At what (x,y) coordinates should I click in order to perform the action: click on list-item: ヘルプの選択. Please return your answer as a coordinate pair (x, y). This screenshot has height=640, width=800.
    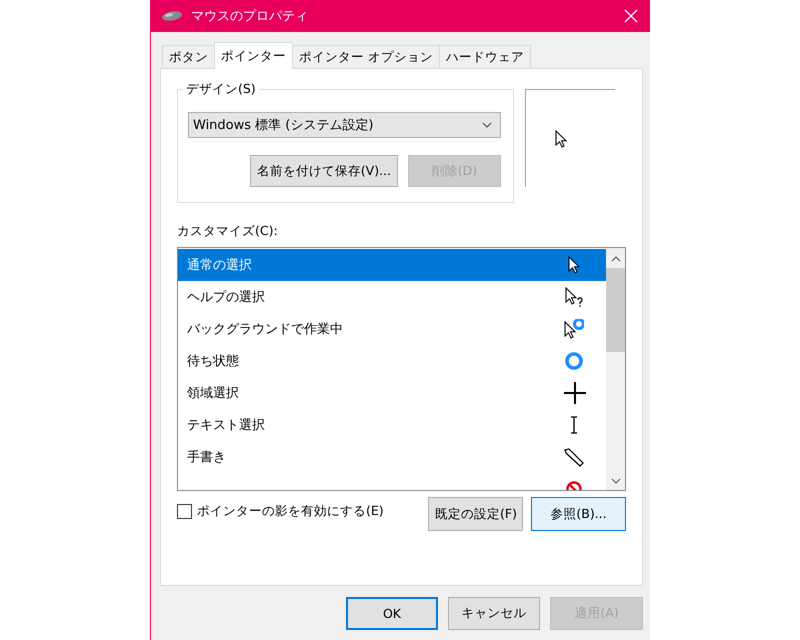
    Looking at the image, I should click on (392, 297).